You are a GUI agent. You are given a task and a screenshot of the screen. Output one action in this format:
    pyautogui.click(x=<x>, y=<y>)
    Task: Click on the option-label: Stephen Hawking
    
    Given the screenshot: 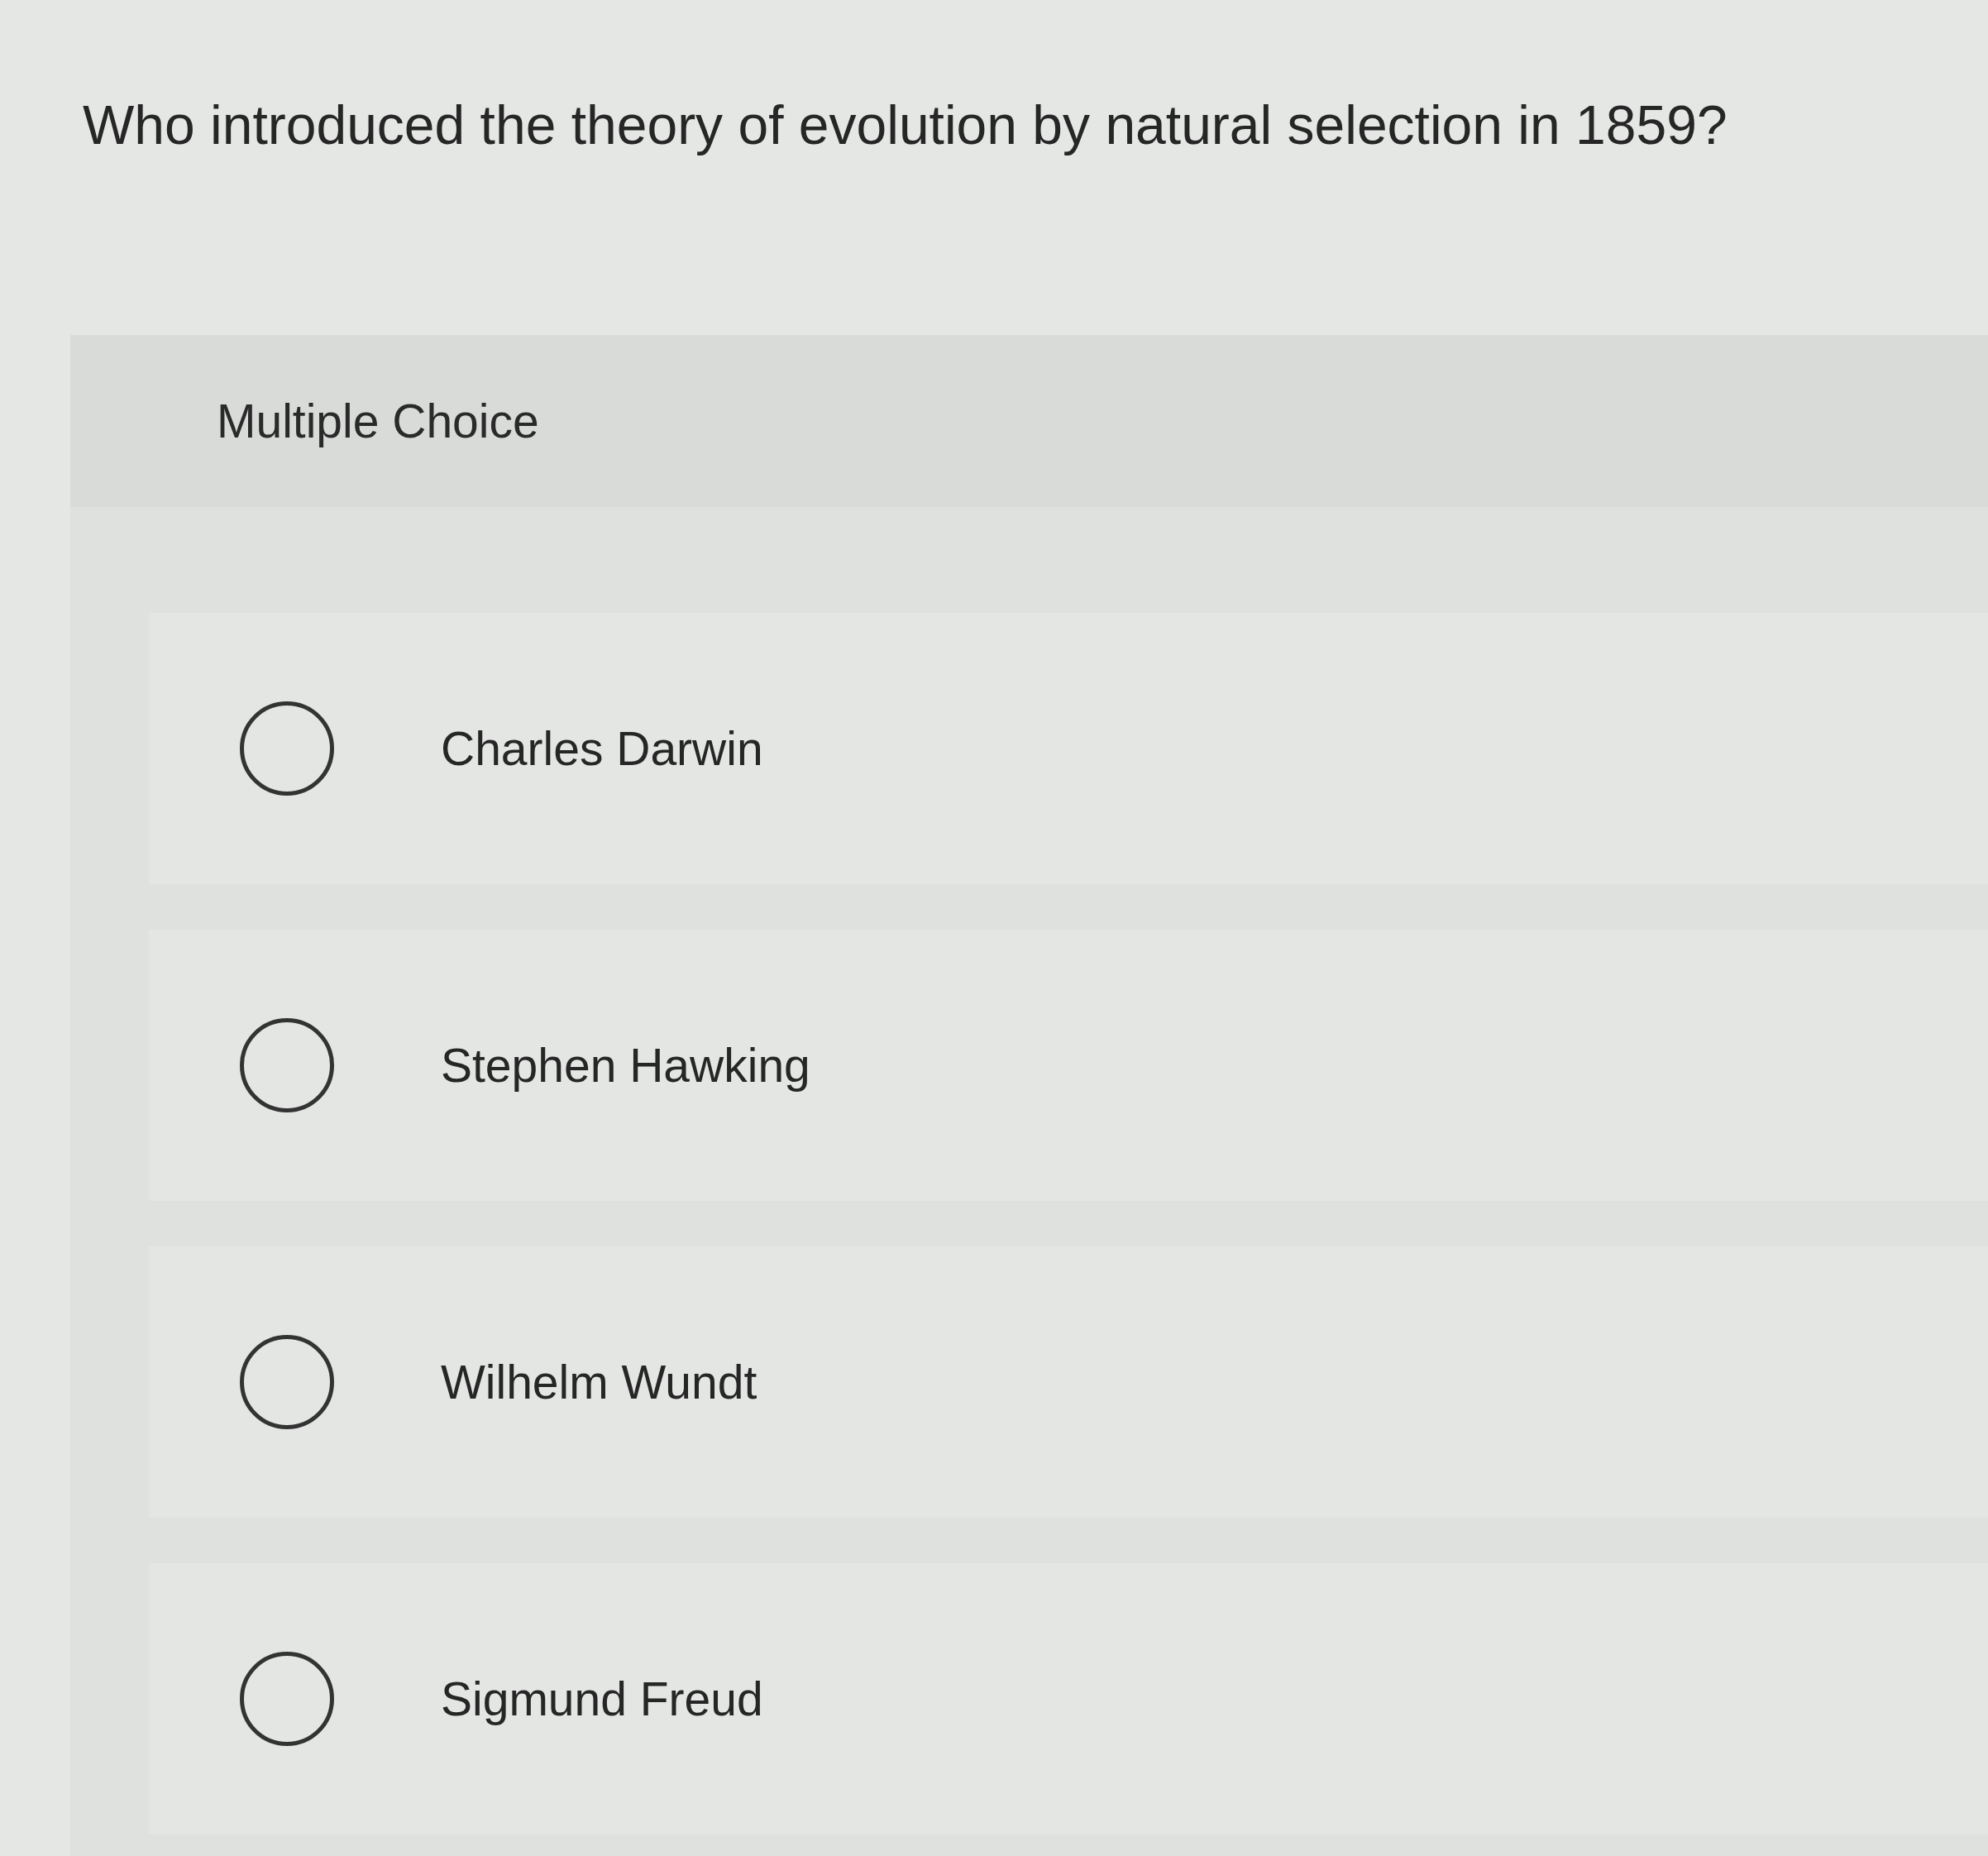 What is the action you would take?
    pyautogui.click(x=626, y=1066)
    